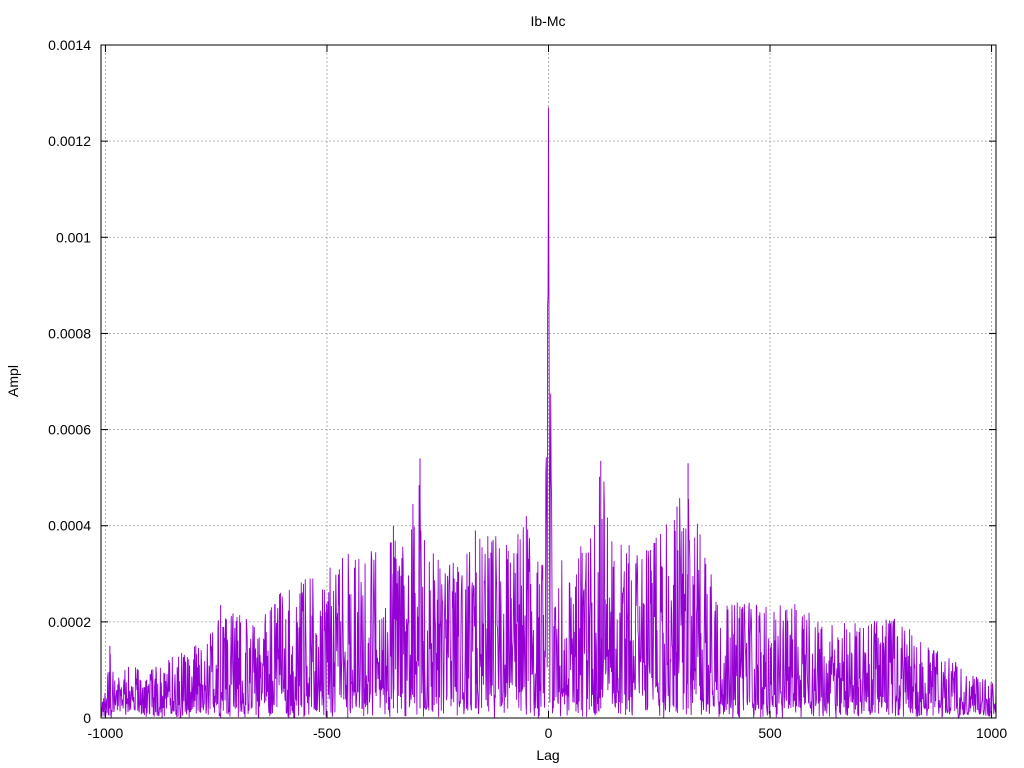 This screenshot has height=768, width=1024. Describe the element at coordinates (547, 755) in the screenshot. I see `x-axis-label: Lag` at that location.